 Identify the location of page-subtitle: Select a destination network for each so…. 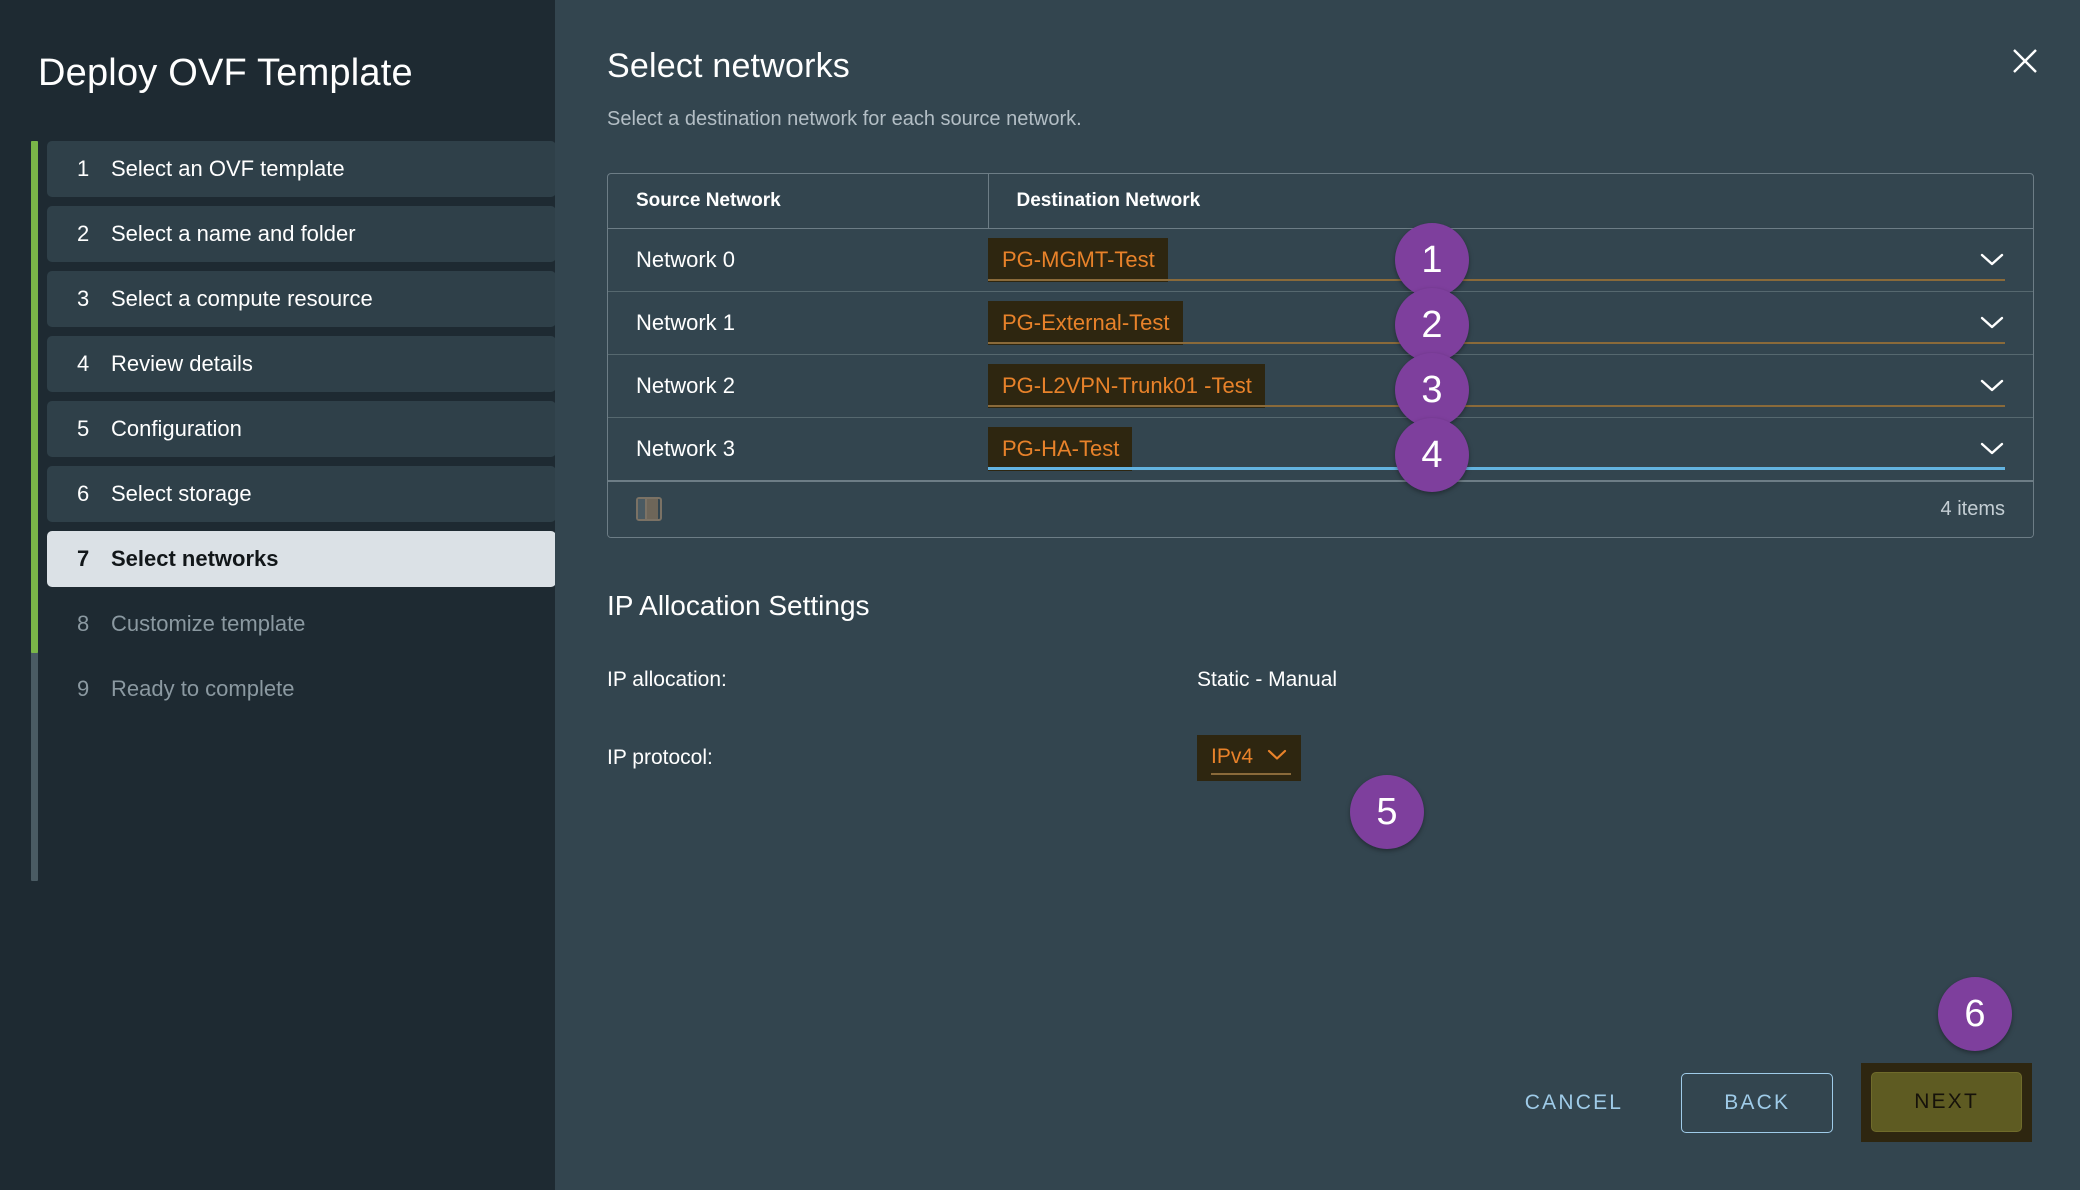
(844, 119).